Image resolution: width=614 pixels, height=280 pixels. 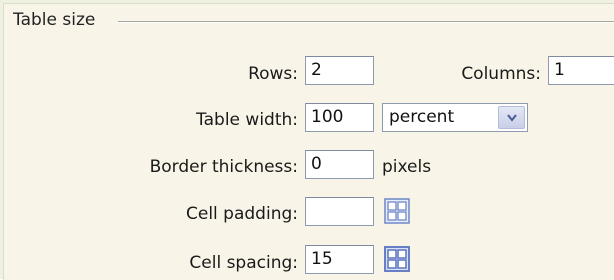 I want to click on columns-label: Columns:, so click(x=501, y=74).